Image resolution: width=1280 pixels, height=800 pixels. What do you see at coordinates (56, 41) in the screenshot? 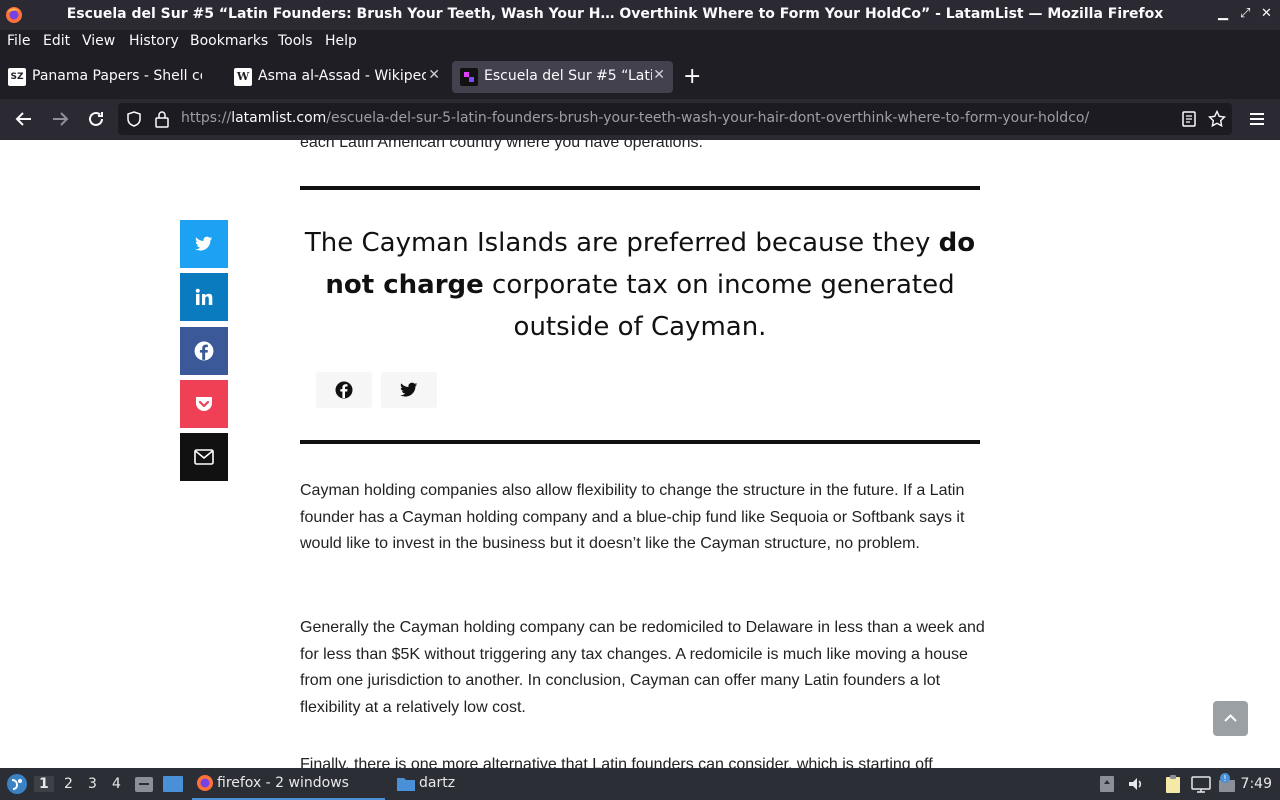
I see `menu-edit: Edit` at bounding box center [56, 41].